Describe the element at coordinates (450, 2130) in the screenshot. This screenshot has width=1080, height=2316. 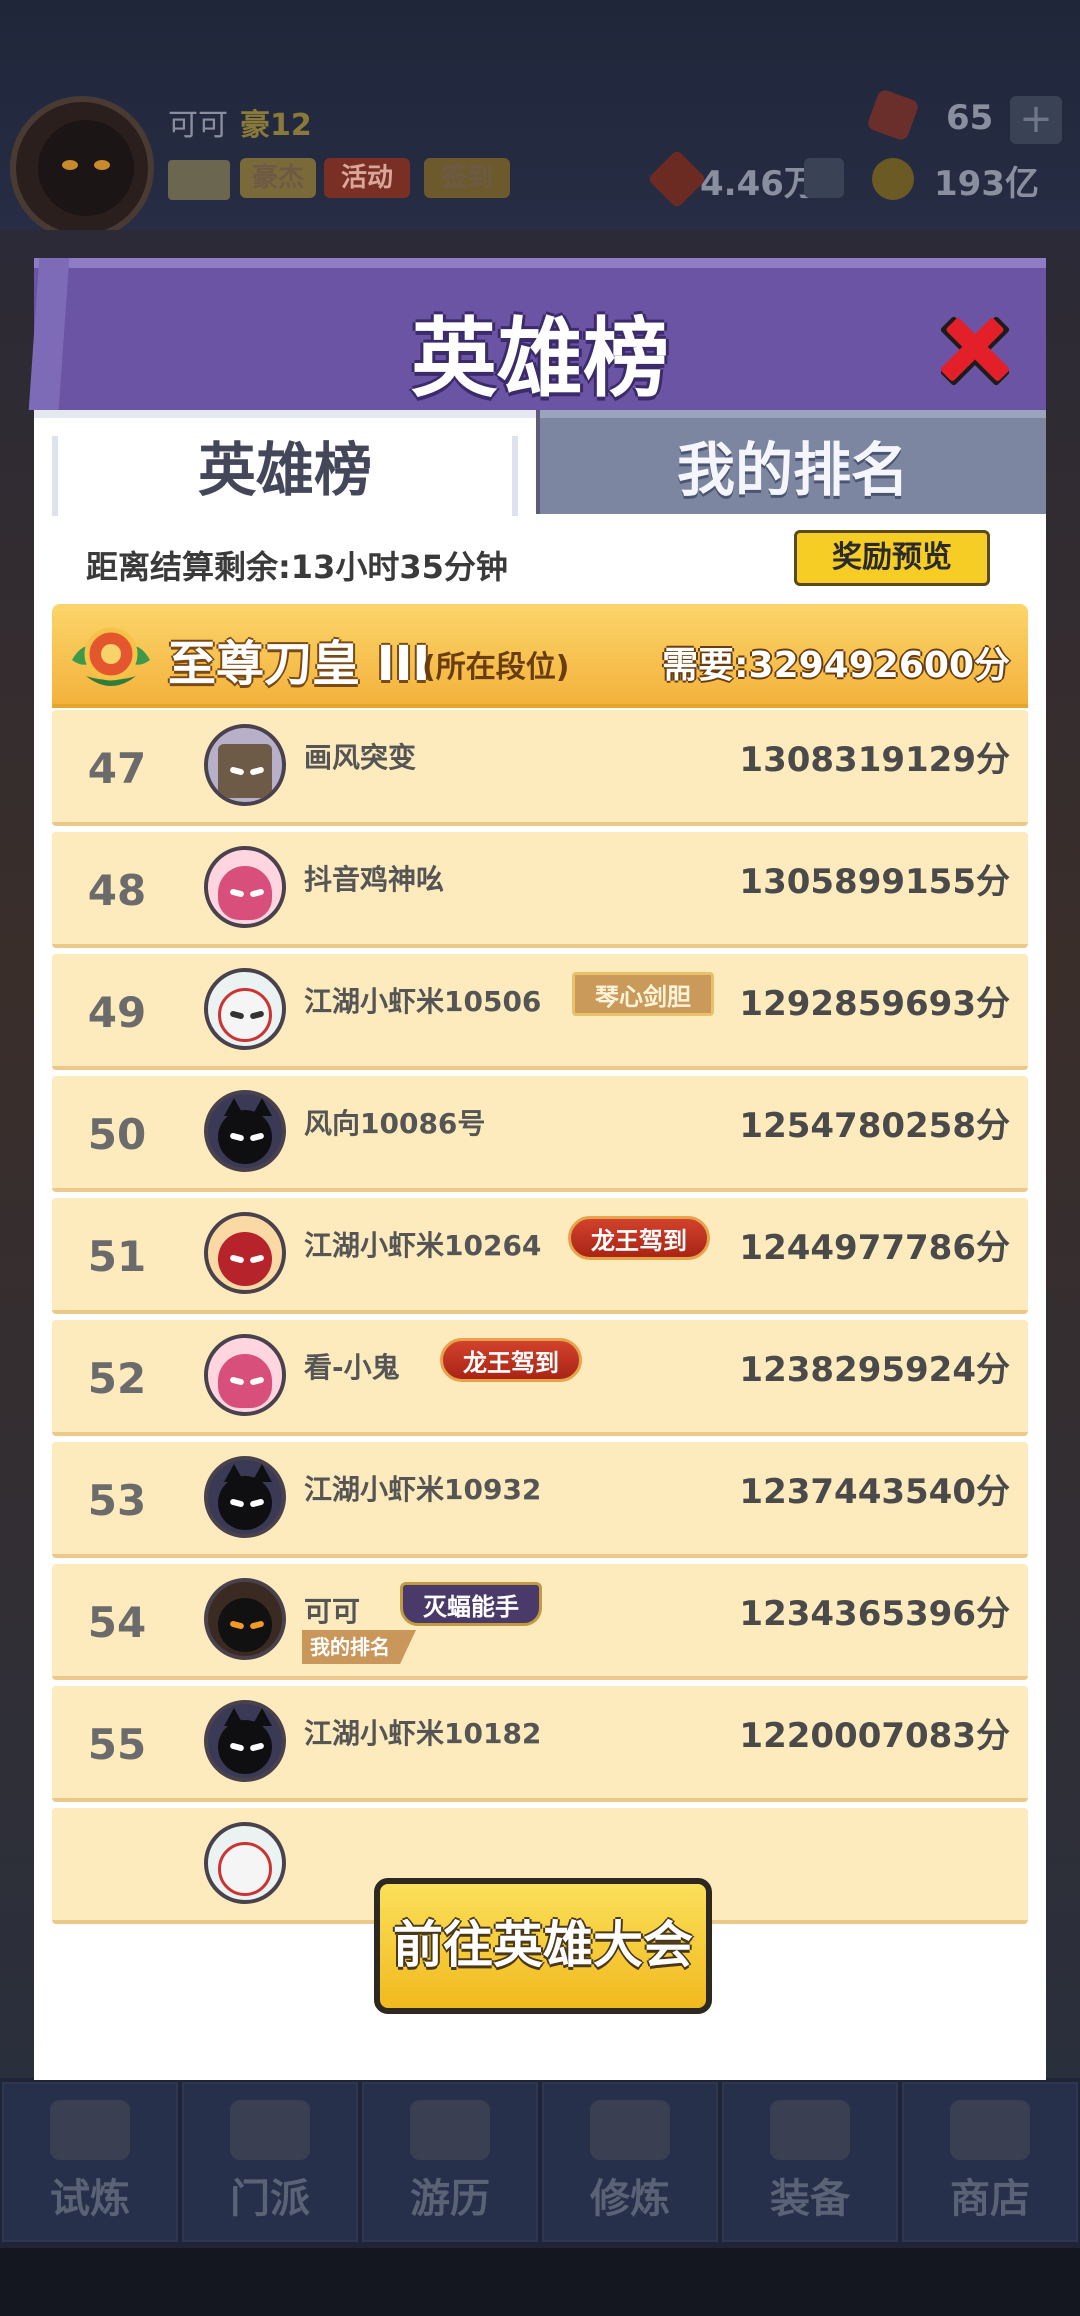
I see `travel-icon` at that location.